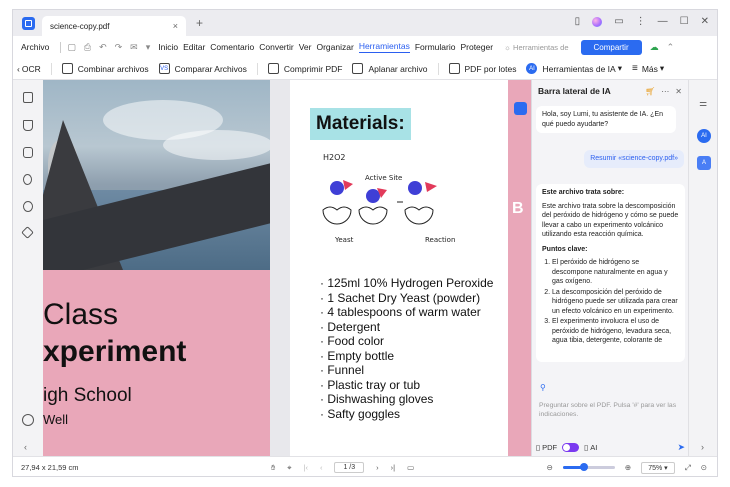 This screenshot has height=487, width=730. What do you see at coordinates (103, 47) in the screenshot?
I see `undo-icon: ↶` at bounding box center [103, 47].